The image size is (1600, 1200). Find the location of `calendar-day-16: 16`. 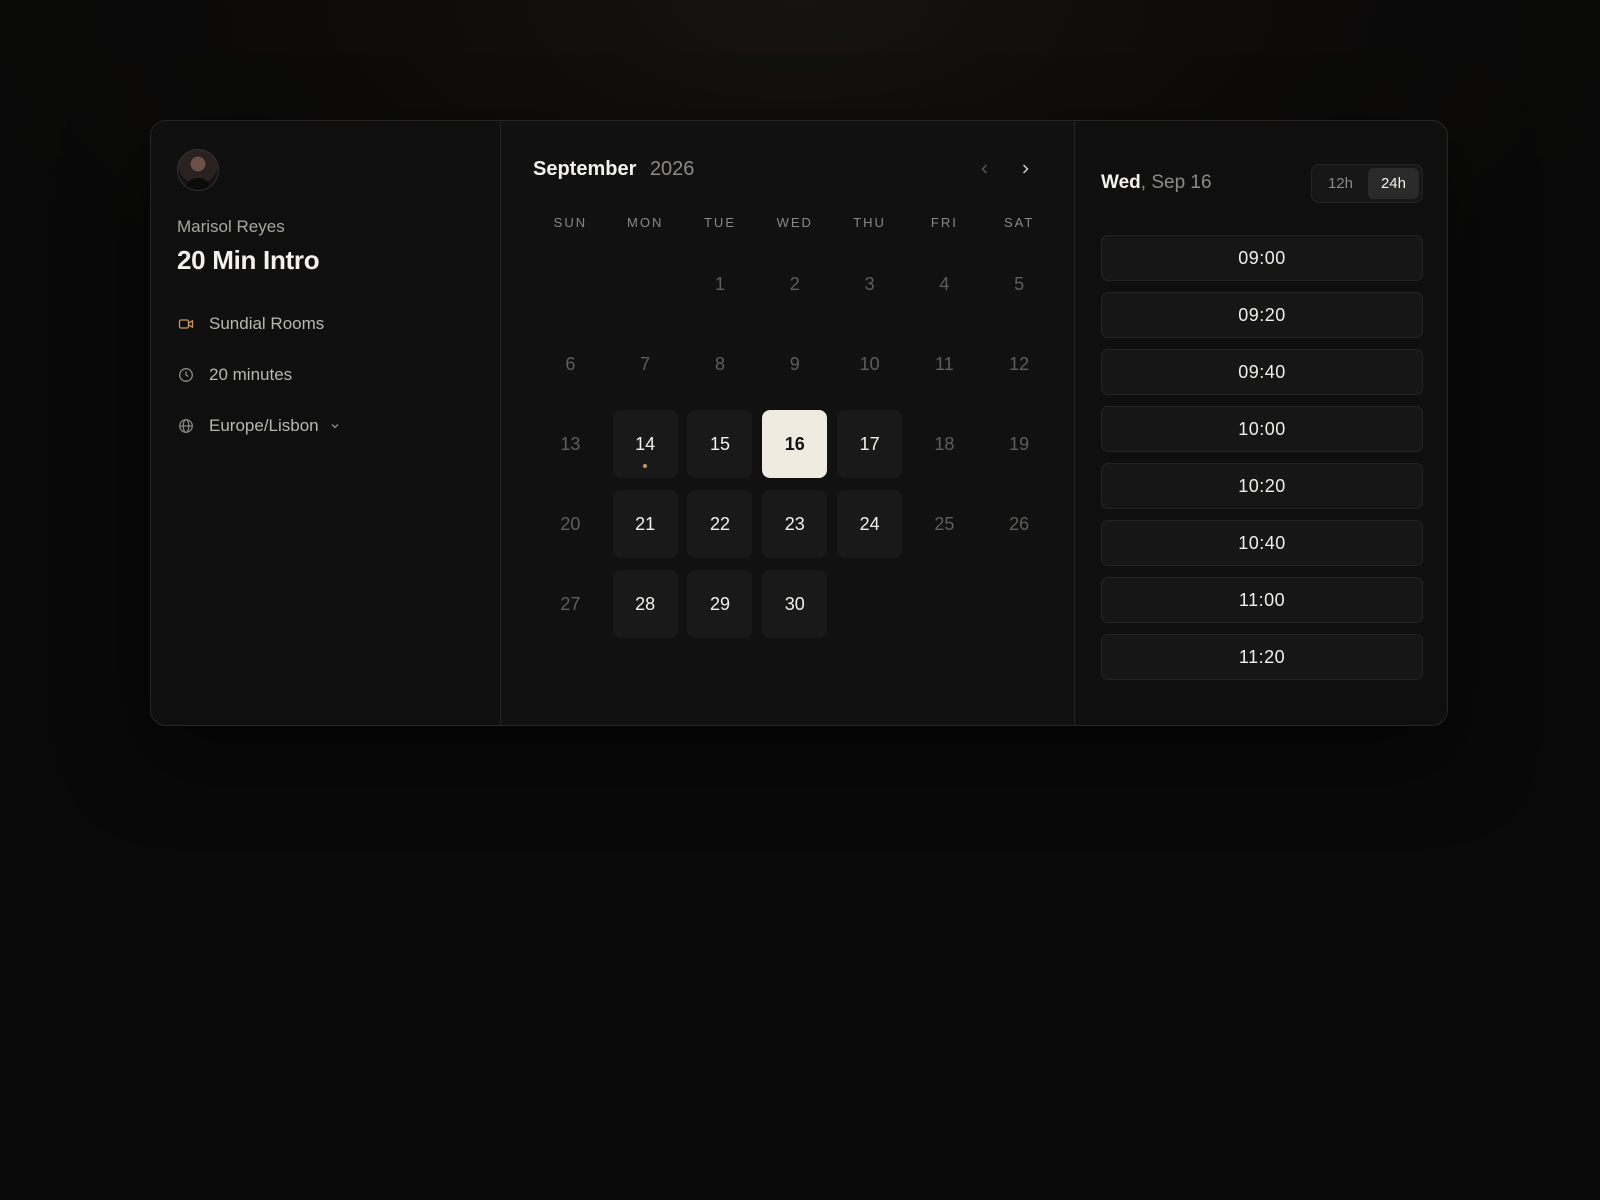

calendar-day-16: 16 is located at coordinates (794, 444).